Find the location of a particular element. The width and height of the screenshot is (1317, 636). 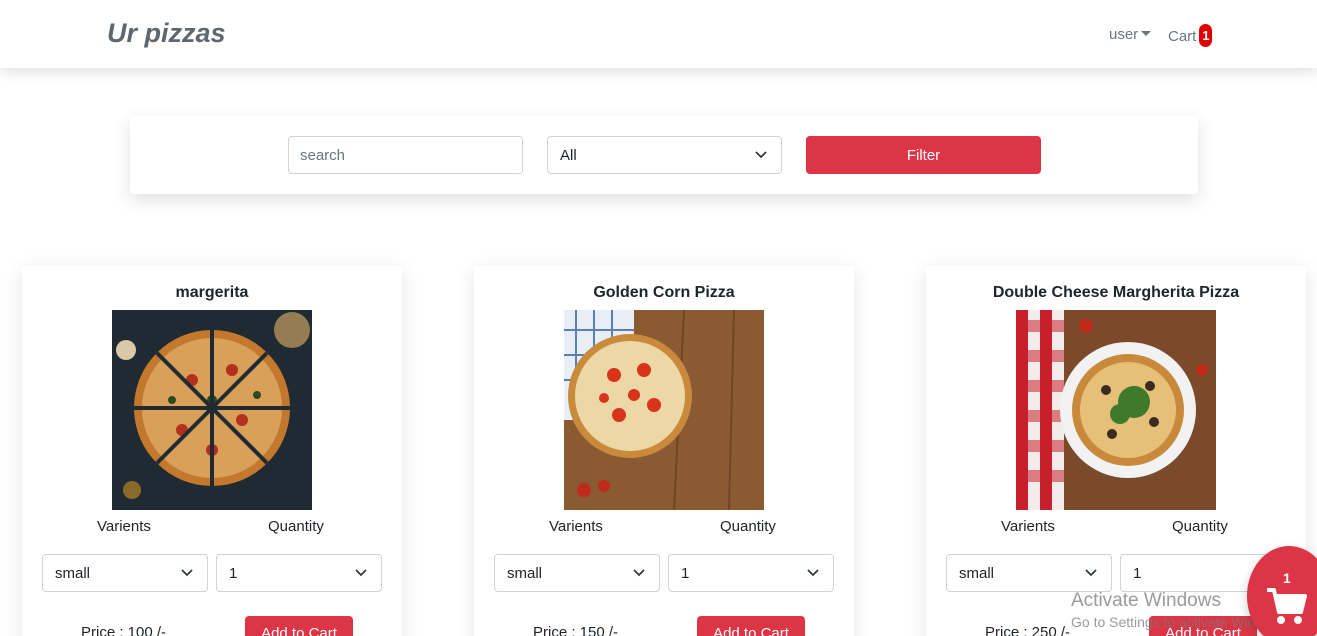

price-text: Price : 150 /- is located at coordinates (576, 630).